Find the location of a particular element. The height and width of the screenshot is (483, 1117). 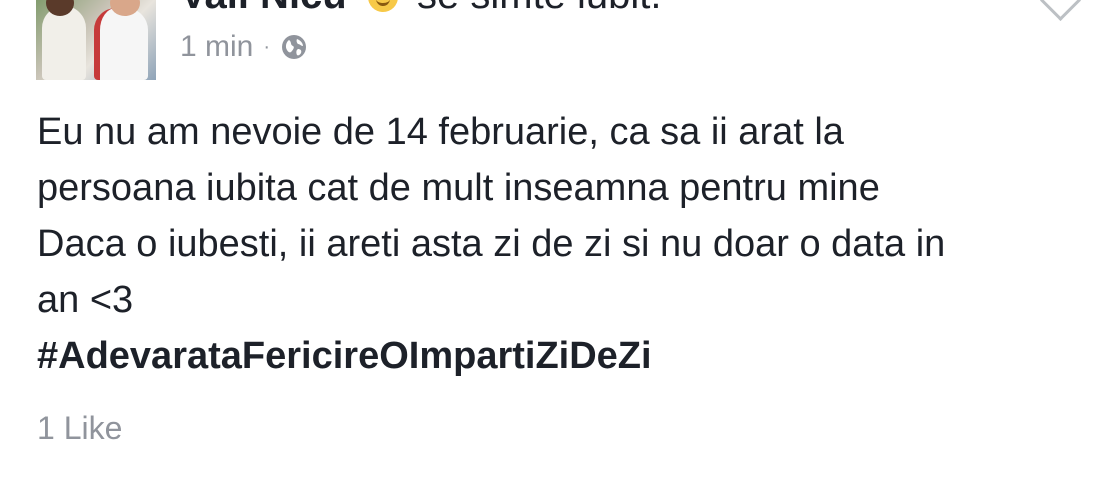

avatar-person-right is located at coordinates (121, 44).